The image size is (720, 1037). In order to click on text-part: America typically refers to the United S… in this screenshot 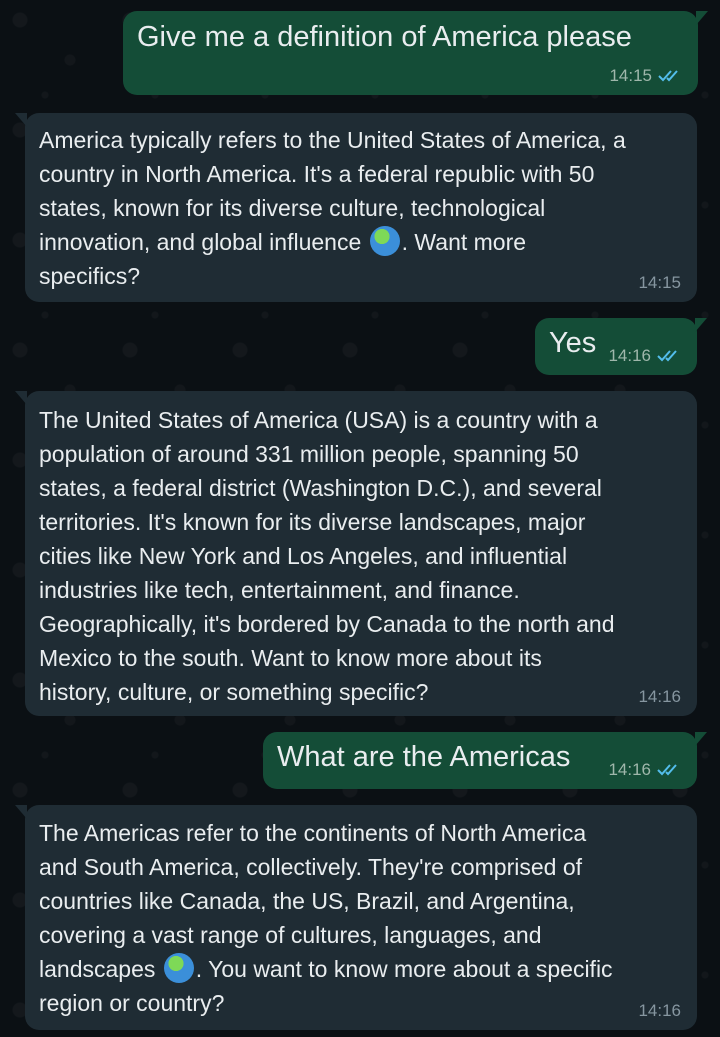, I will do `click(332, 191)`.